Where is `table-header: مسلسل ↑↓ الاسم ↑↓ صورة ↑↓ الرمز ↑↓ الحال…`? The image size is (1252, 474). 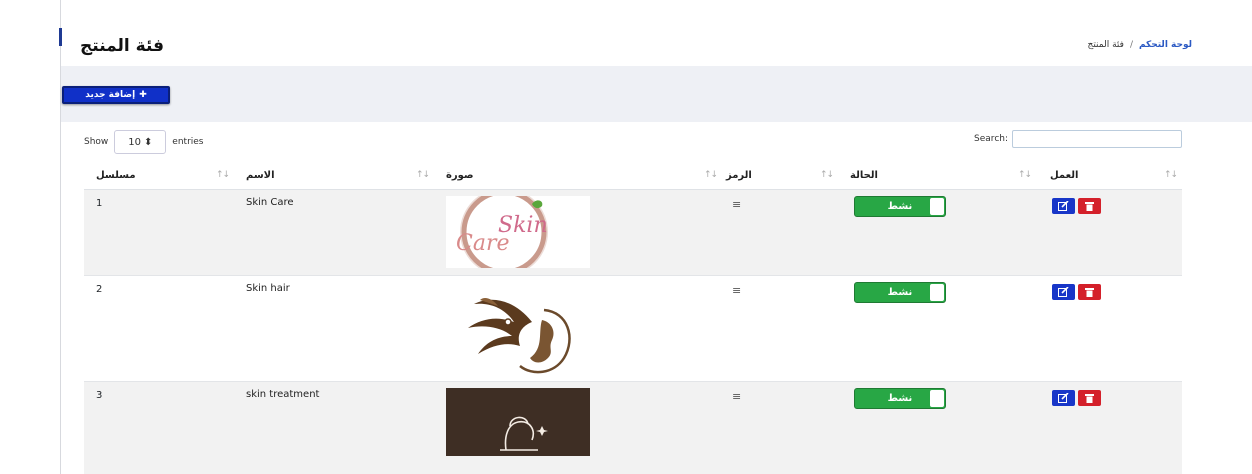
table-header: مسلسل ↑↓ الاسم ↑↓ صورة ↑↓ الرمز ↑↓ الحال… is located at coordinates (633, 177).